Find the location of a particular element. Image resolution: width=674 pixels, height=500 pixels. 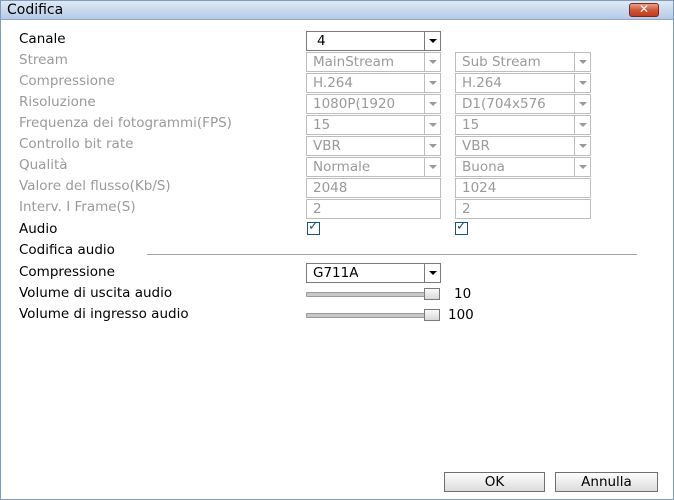

main-audio-checkbox: ✓ is located at coordinates (313, 227).